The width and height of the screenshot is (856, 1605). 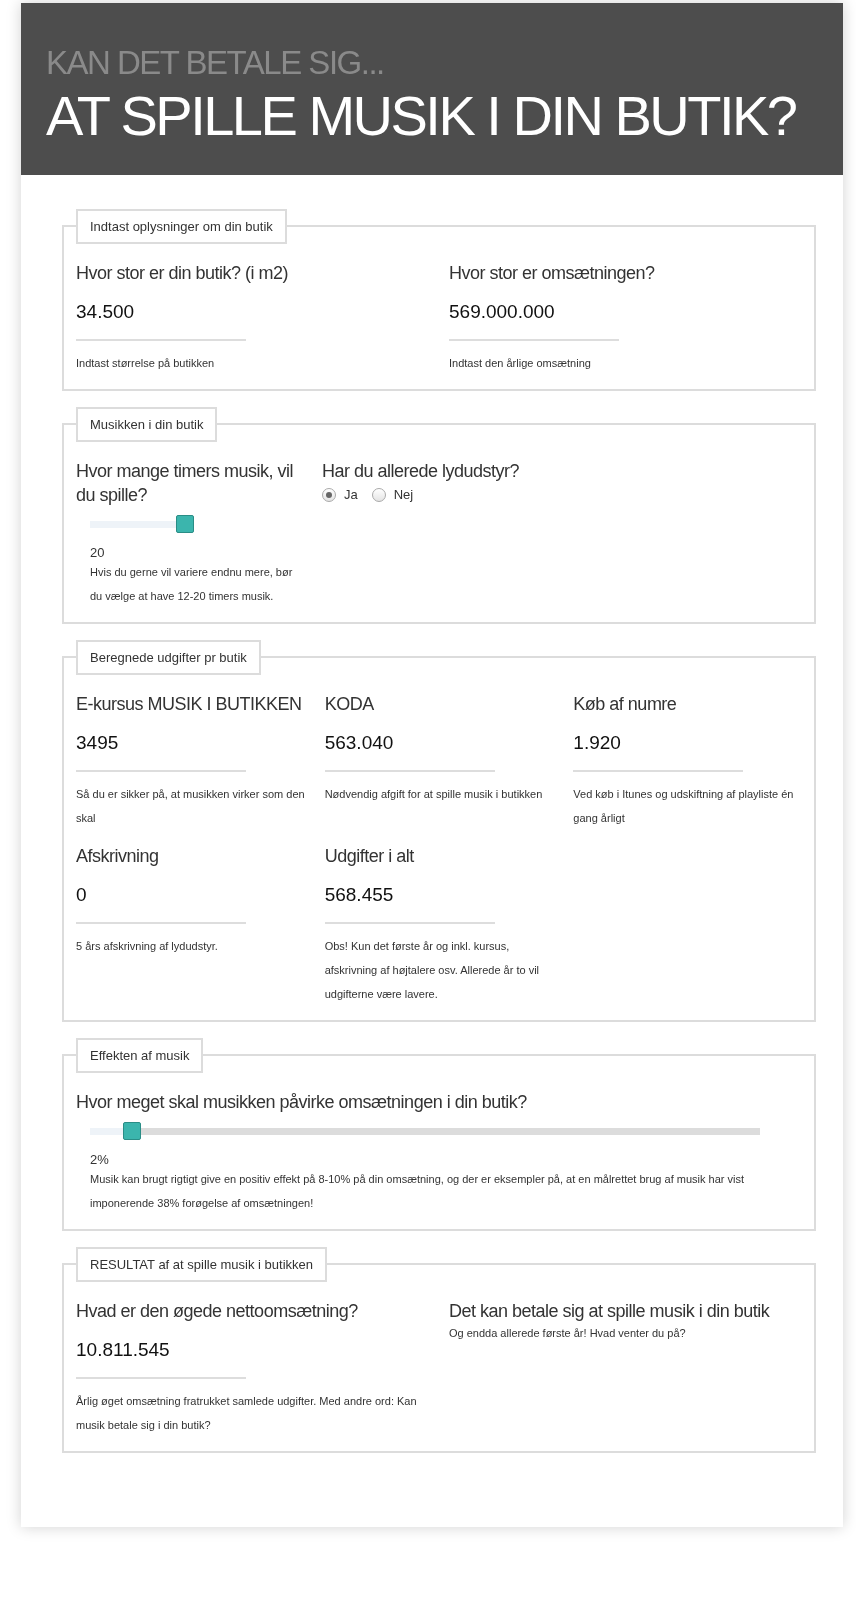 What do you see at coordinates (190, 806) in the screenshot?
I see `help-text: Så du er sikker på, at musikken virker som den skal` at bounding box center [190, 806].